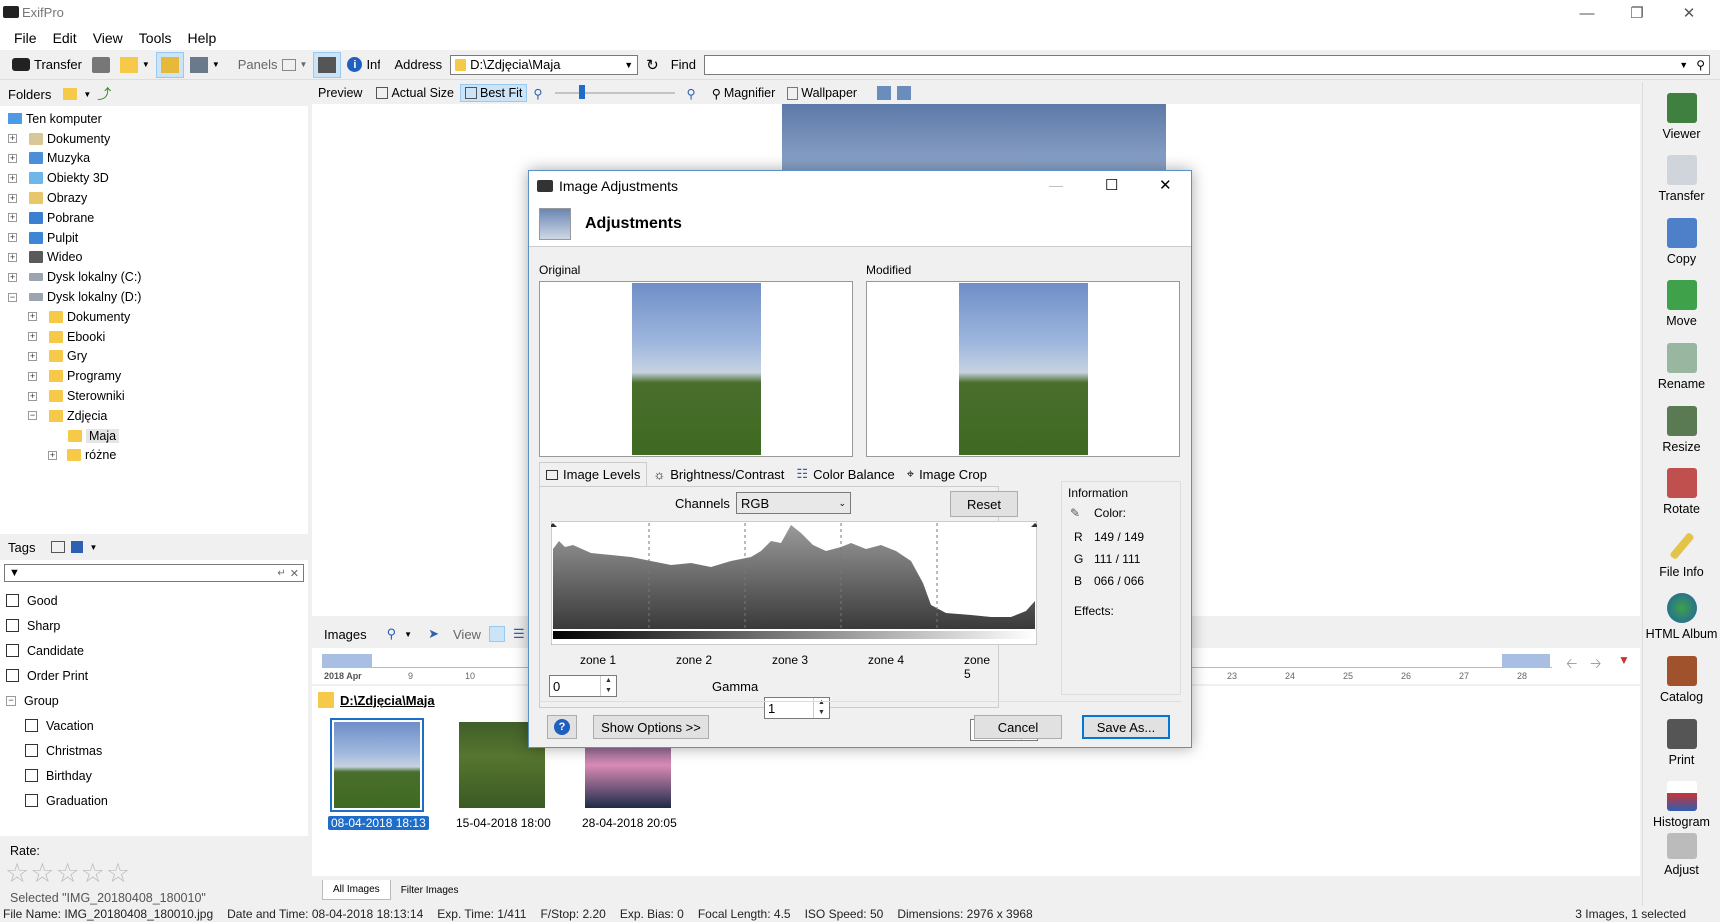 The height and width of the screenshot is (922, 1720). What do you see at coordinates (544, 64) in the screenshot?
I see `address-combo: D:\Zdjęcia\Maja ▼` at bounding box center [544, 64].